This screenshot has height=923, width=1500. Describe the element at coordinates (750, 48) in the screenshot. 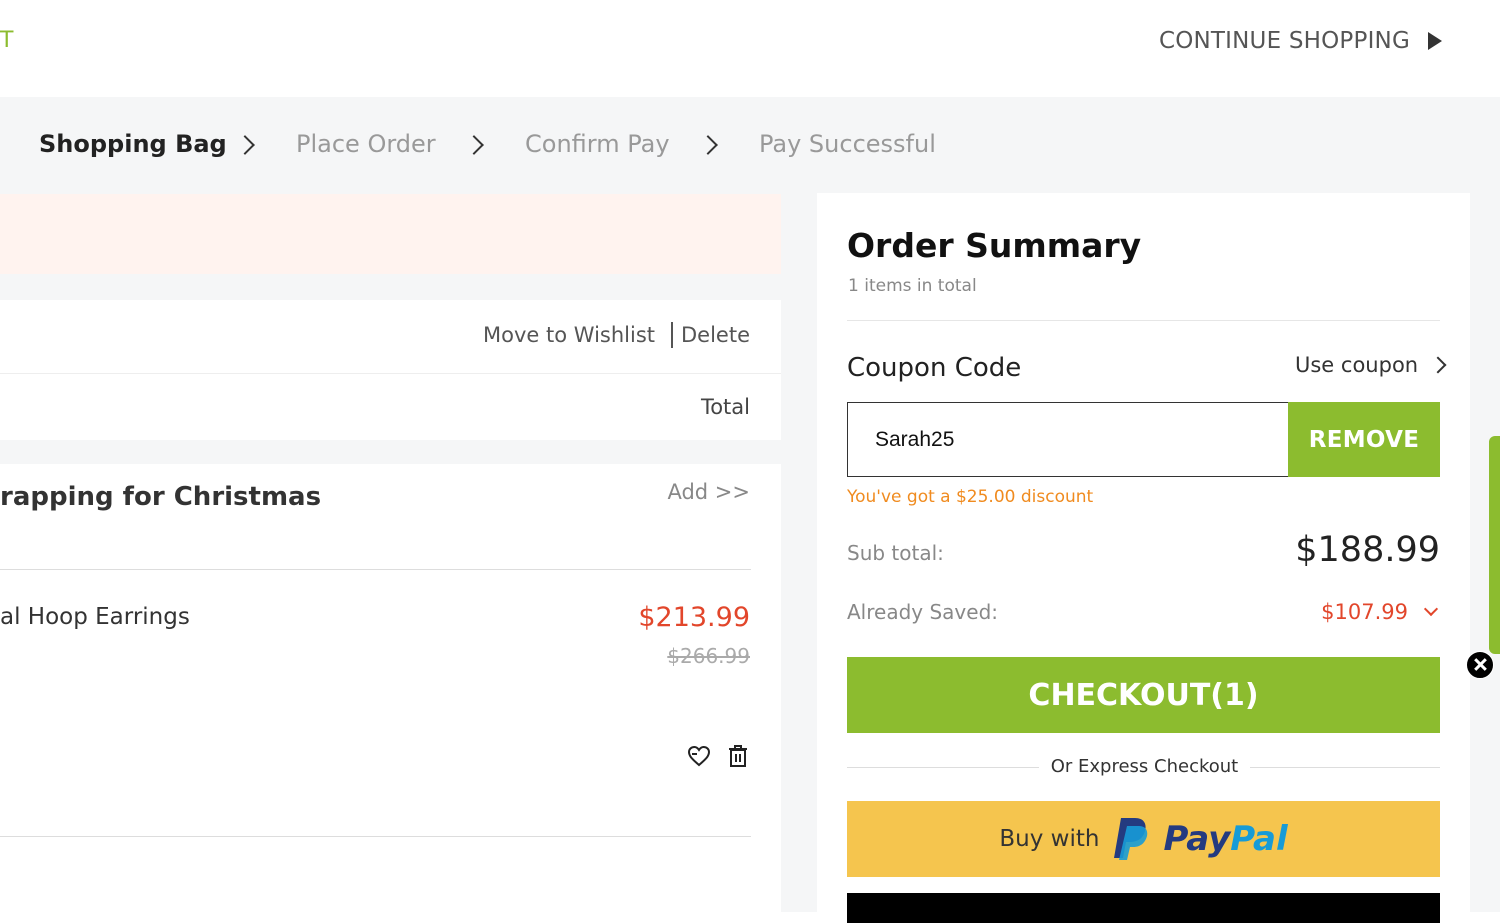

I see `top-header: T CONTINUE SHOPPING` at that location.